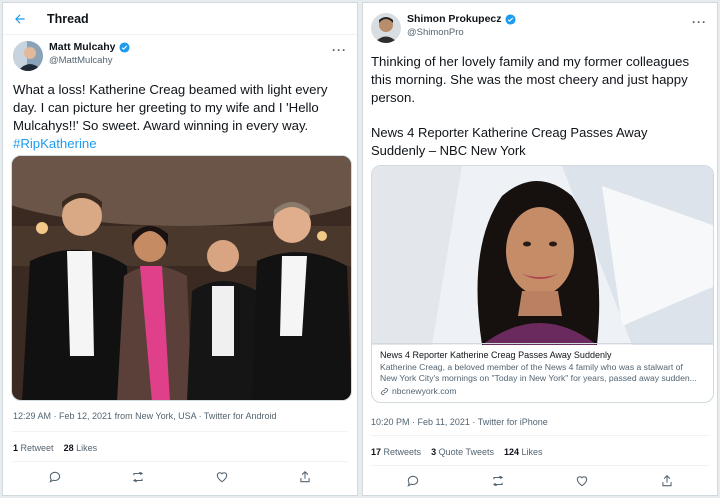  I want to click on tweet-author: Matt Mulcahy @MattMulcahy, so click(71, 56).